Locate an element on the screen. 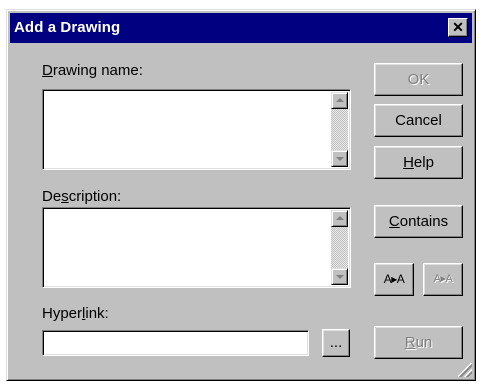 This screenshot has height=385, width=486. drawing-name-label: Drawing name: is located at coordinates (92, 70).